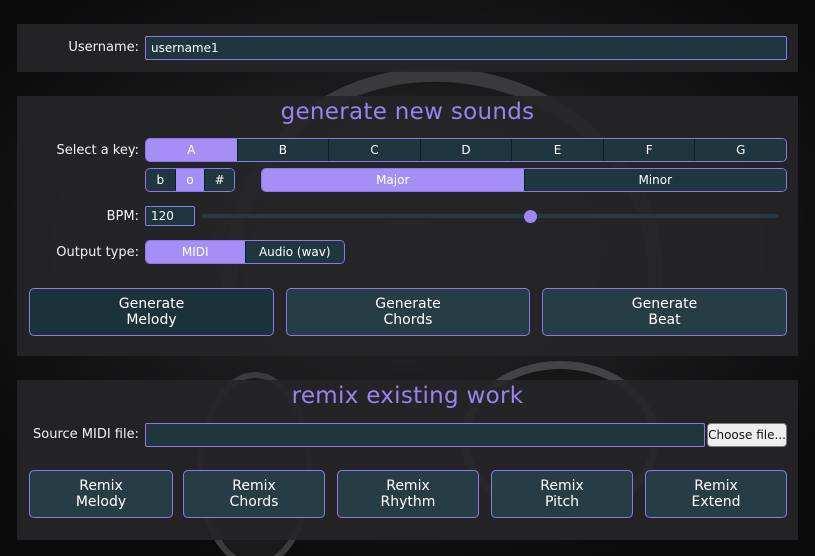 This screenshot has width=815, height=556. I want to click on generate-chords-button: Generate Chords, so click(408, 312).